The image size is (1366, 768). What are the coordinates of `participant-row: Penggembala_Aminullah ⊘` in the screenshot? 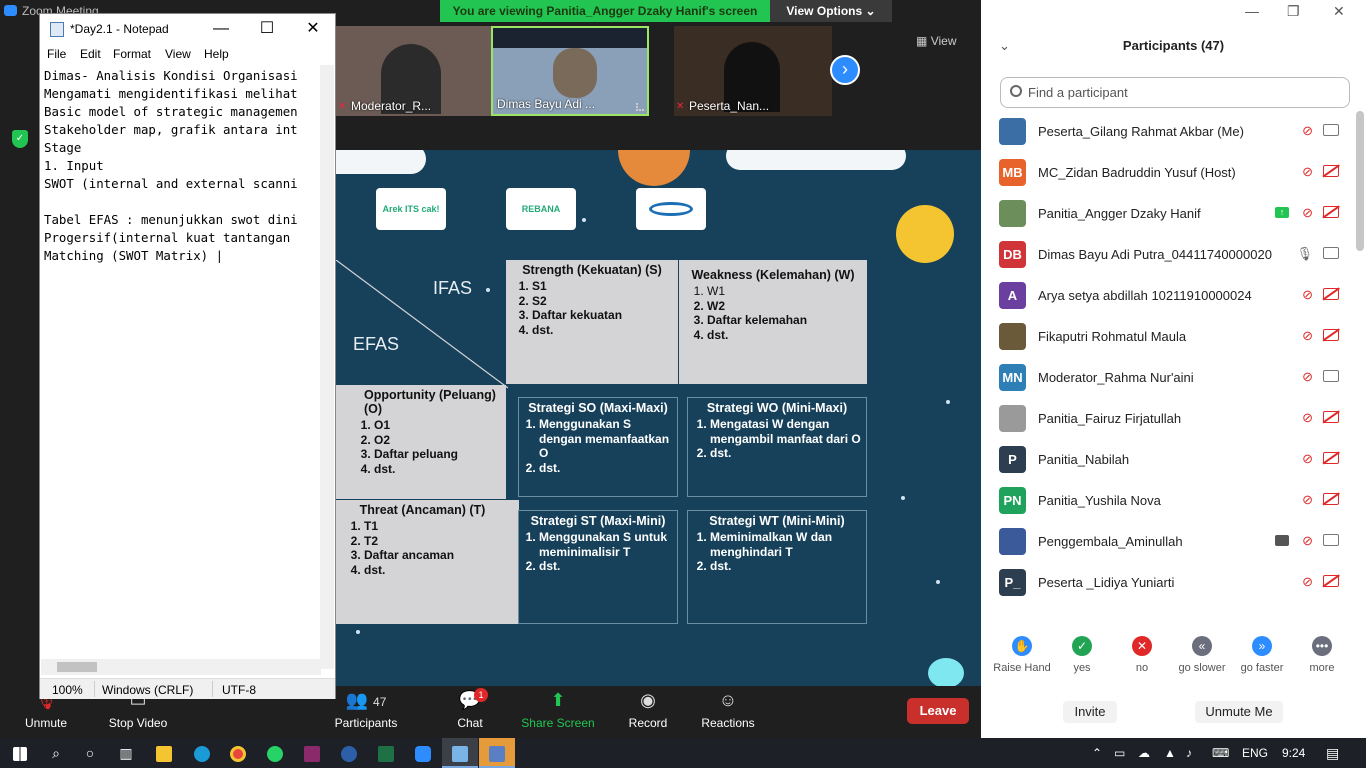 It's located at (1167, 541).